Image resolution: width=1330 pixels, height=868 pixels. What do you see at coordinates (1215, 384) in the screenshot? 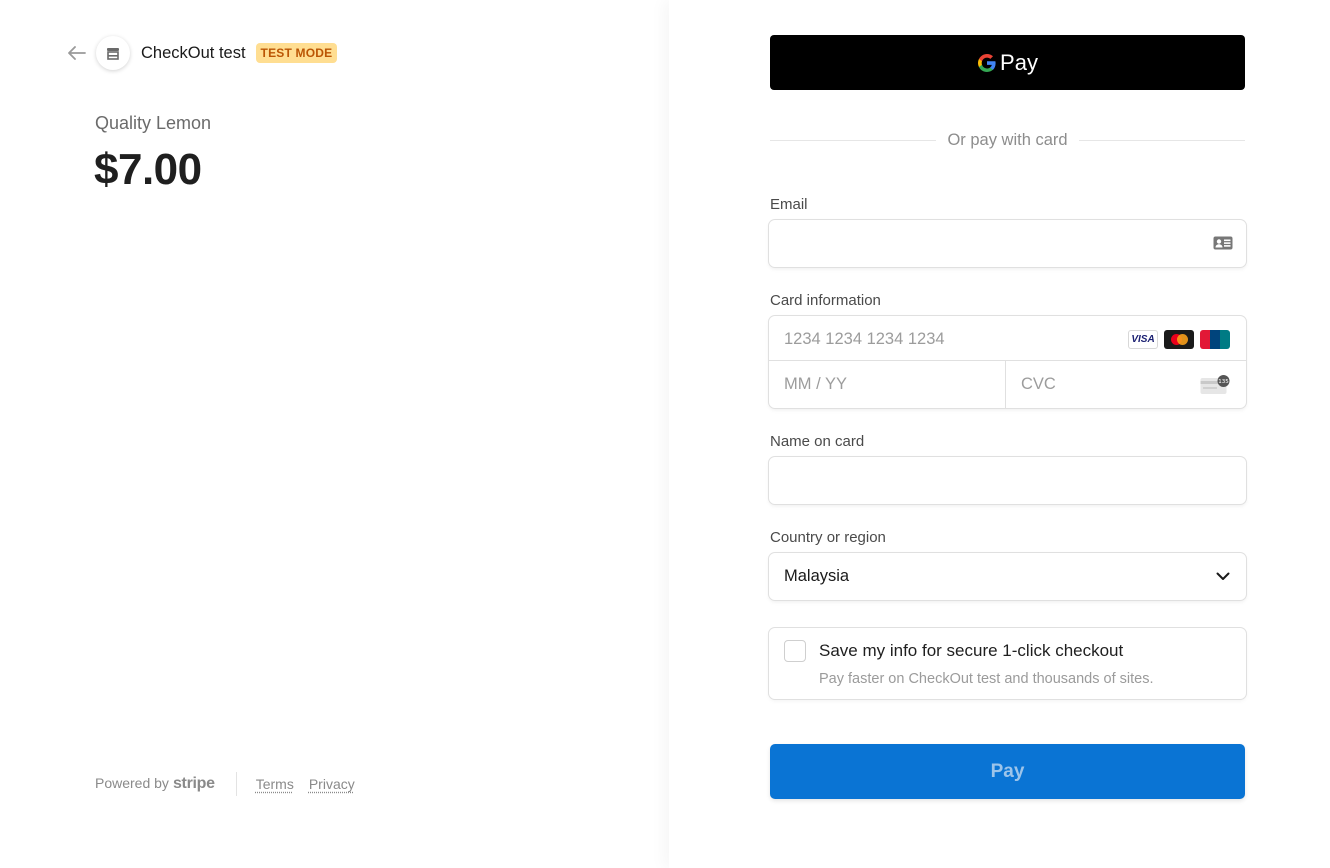
I see `cvc-card-icon: 135` at bounding box center [1215, 384].